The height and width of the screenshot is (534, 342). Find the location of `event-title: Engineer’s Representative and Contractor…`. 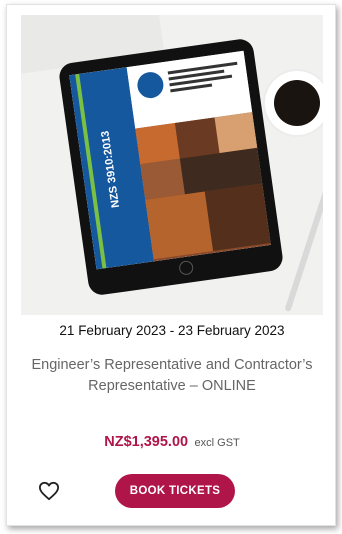

event-title: Engineer’s Representative and Contractor… is located at coordinates (172, 376).